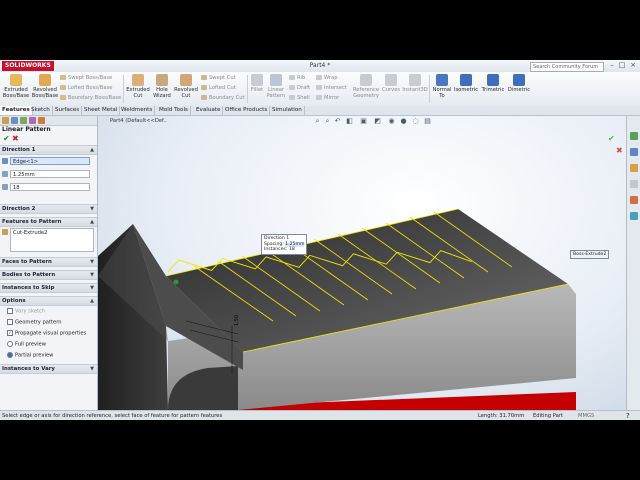 Image resolution: width=640 pixels, height=480 pixels. What do you see at coordinates (622, 65) in the screenshot?
I see `maximize-icon: □` at bounding box center [622, 65].